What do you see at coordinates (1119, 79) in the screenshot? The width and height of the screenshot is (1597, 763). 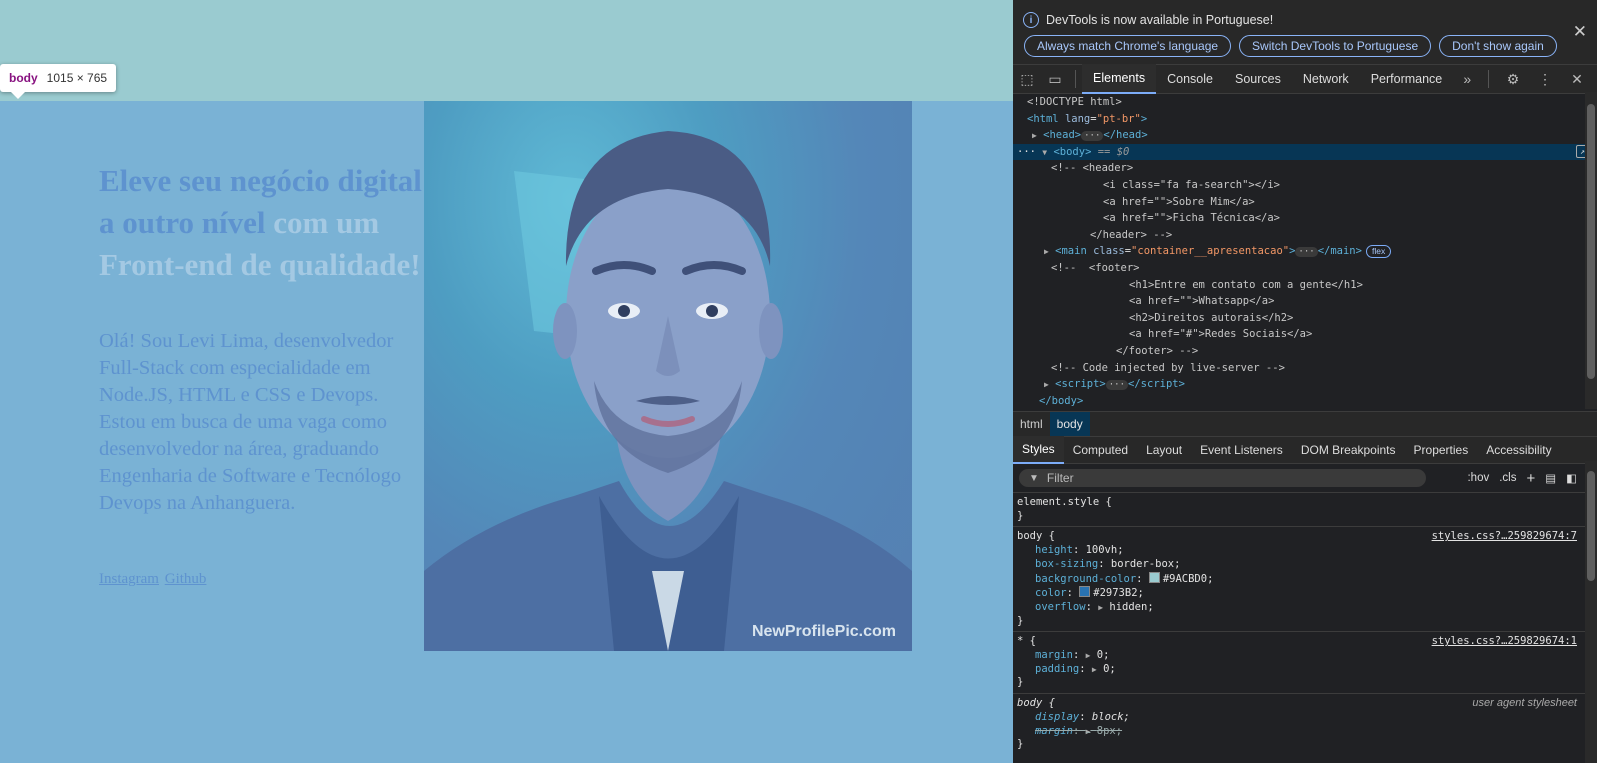 I see `tab-elements: Elements` at bounding box center [1119, 79].